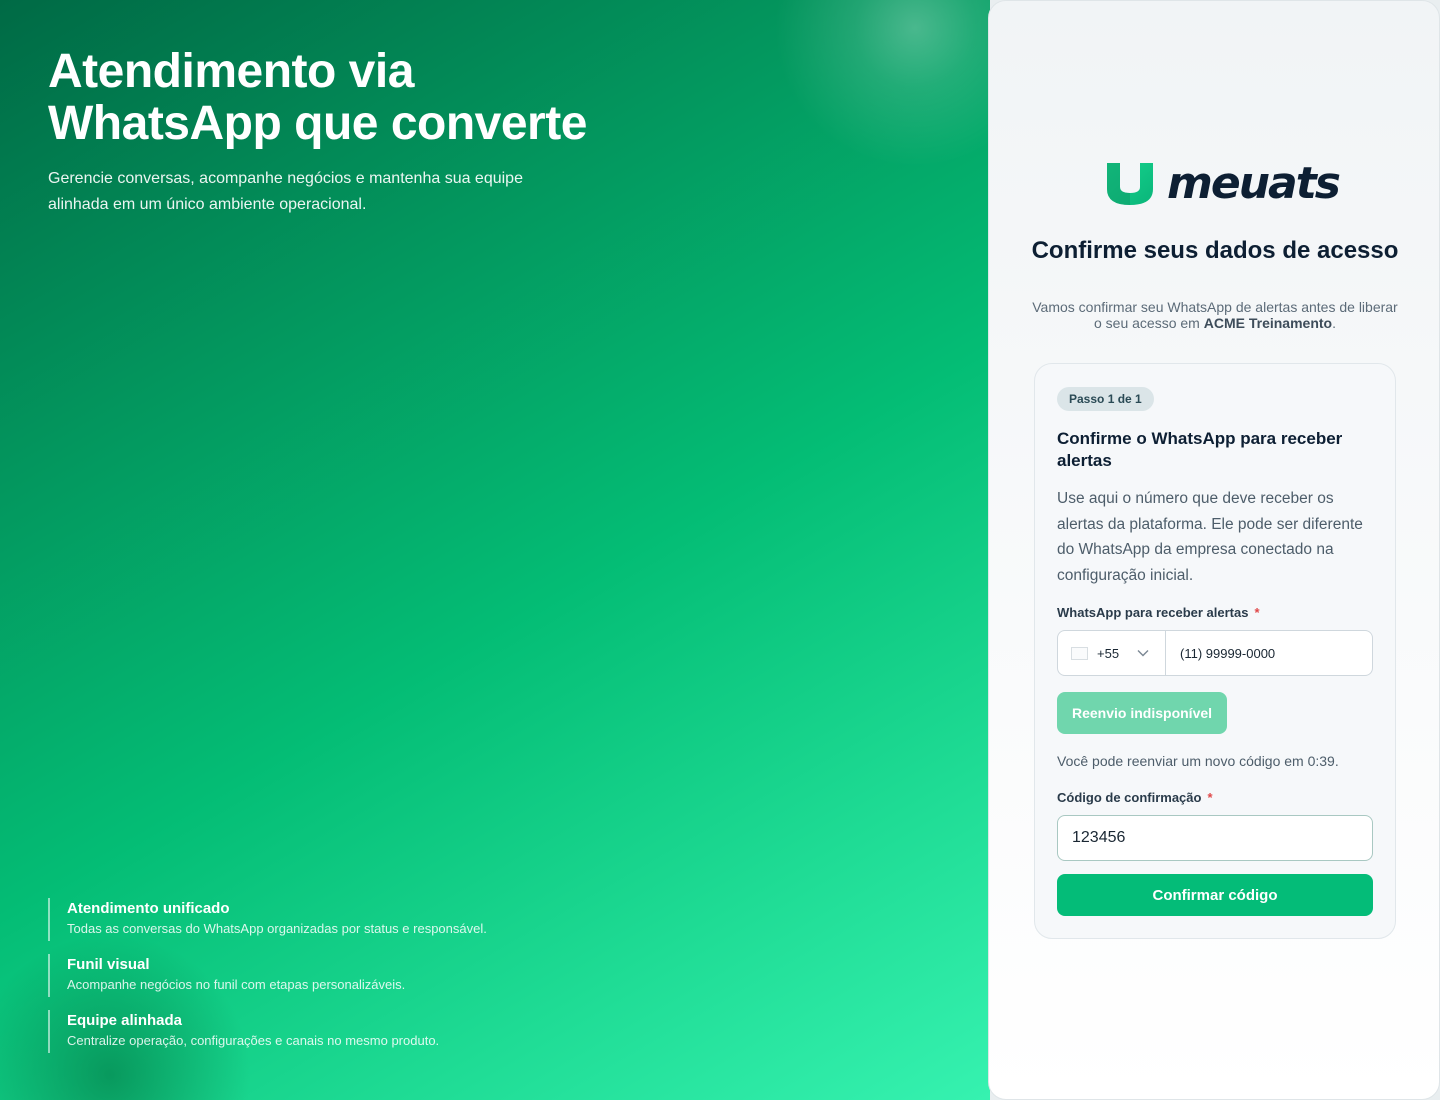  I want to click on feature-title: Atendimento unificado, so click(148, 908).